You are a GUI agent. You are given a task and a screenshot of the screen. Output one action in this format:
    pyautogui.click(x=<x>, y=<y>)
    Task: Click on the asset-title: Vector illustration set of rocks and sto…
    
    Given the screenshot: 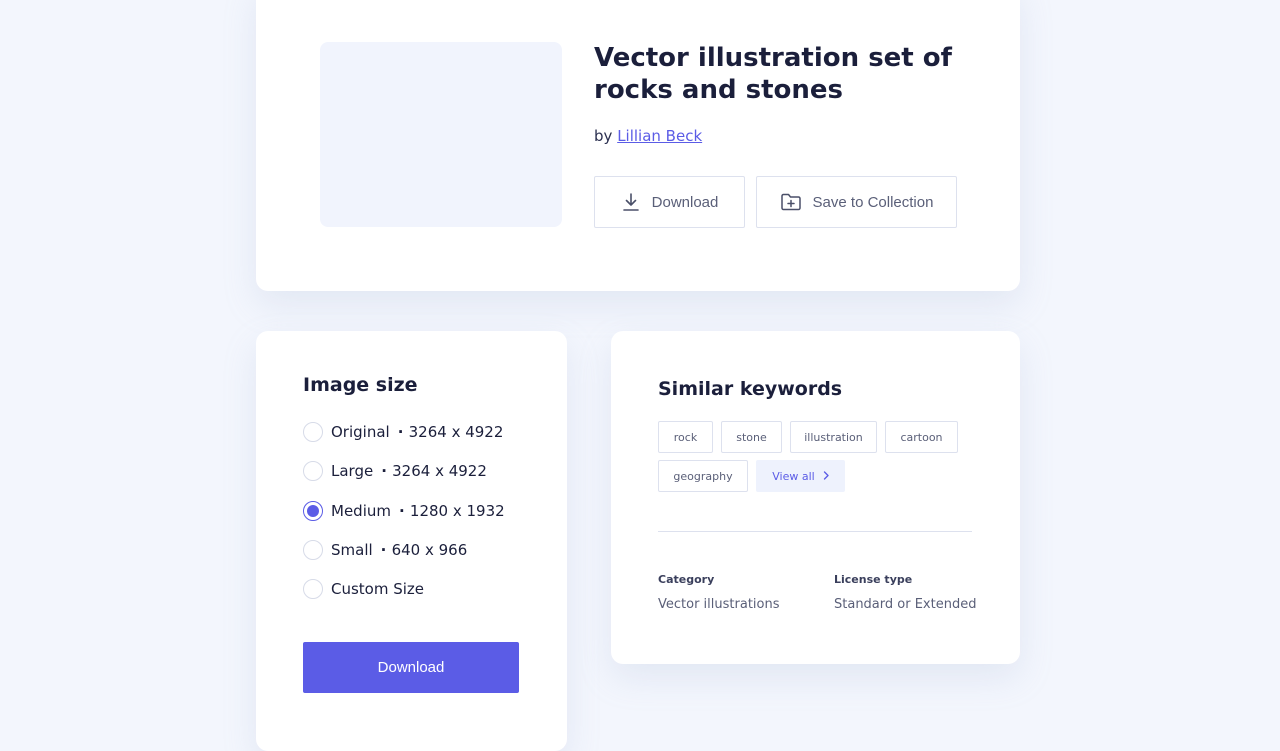 What is the action you would take?
    pyautogui.click(x=773, y=74)
    